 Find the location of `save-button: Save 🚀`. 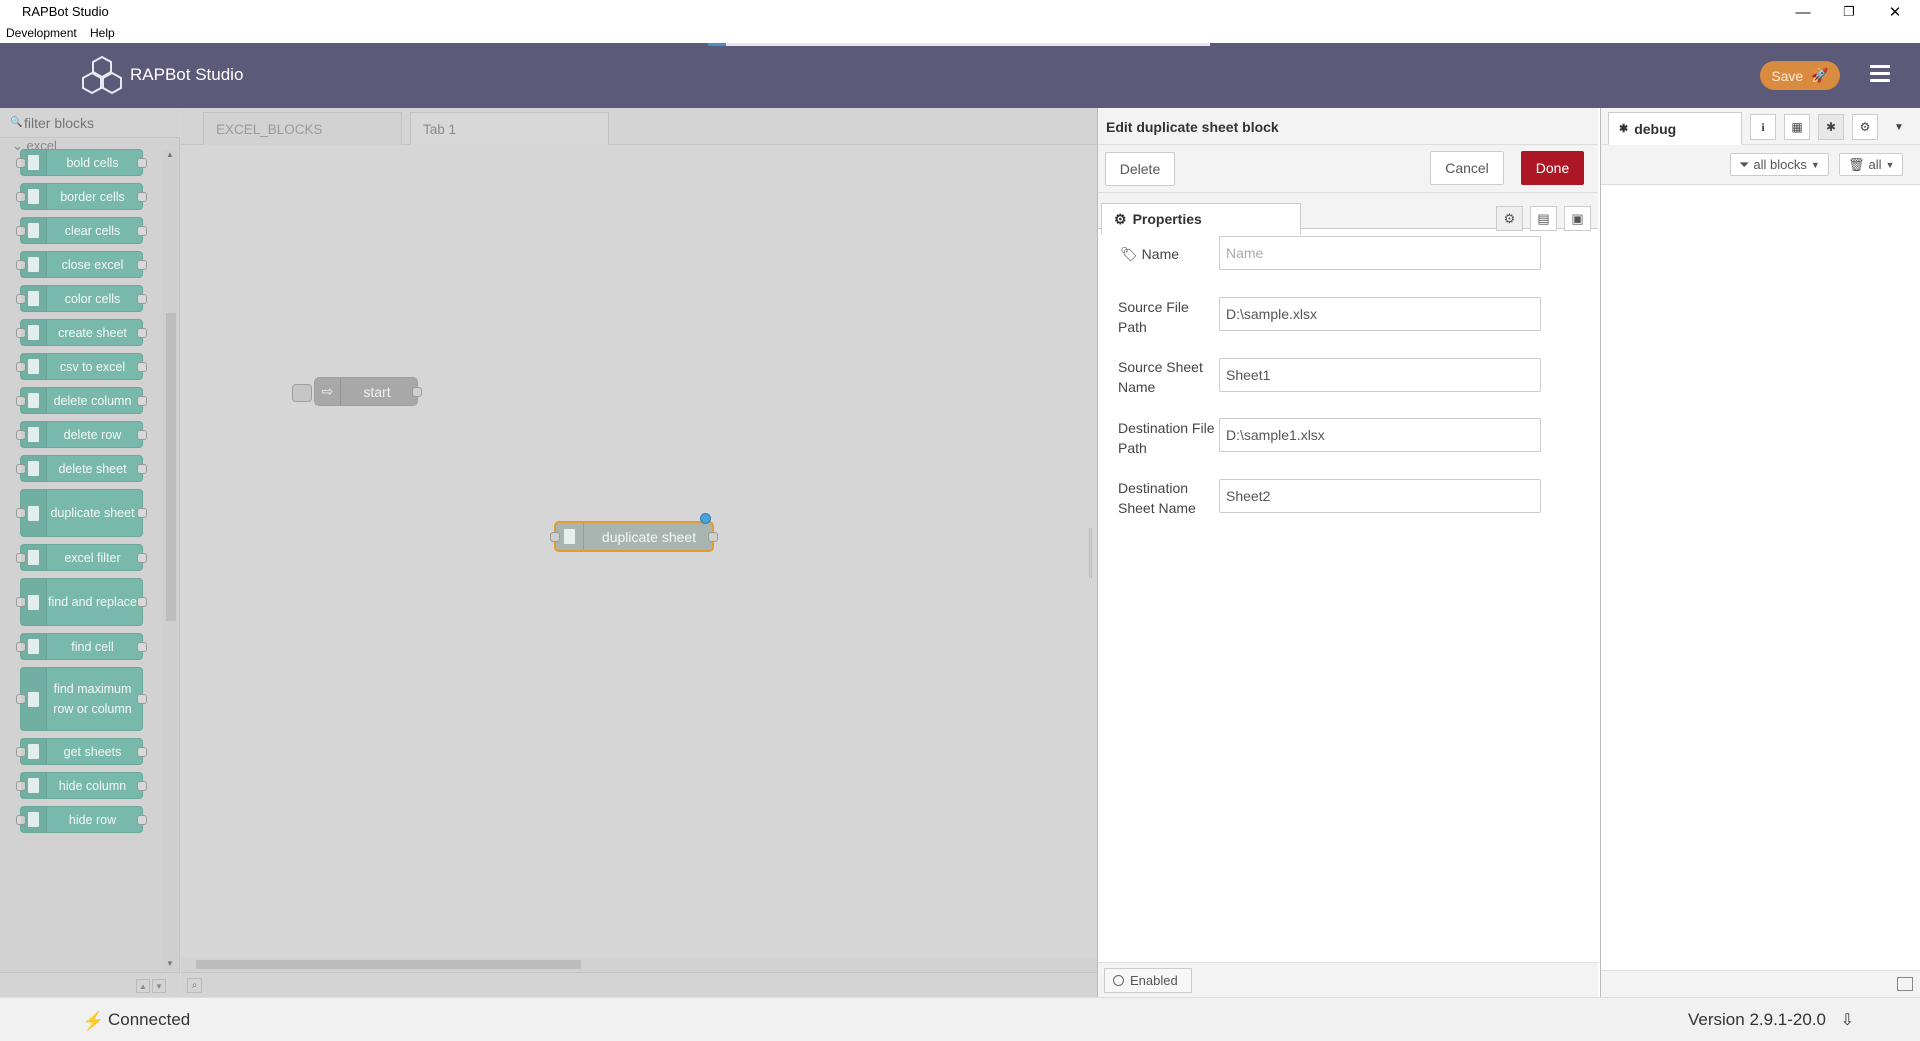

save-button: Save 🚀 is located at coordinates (1800, 75).